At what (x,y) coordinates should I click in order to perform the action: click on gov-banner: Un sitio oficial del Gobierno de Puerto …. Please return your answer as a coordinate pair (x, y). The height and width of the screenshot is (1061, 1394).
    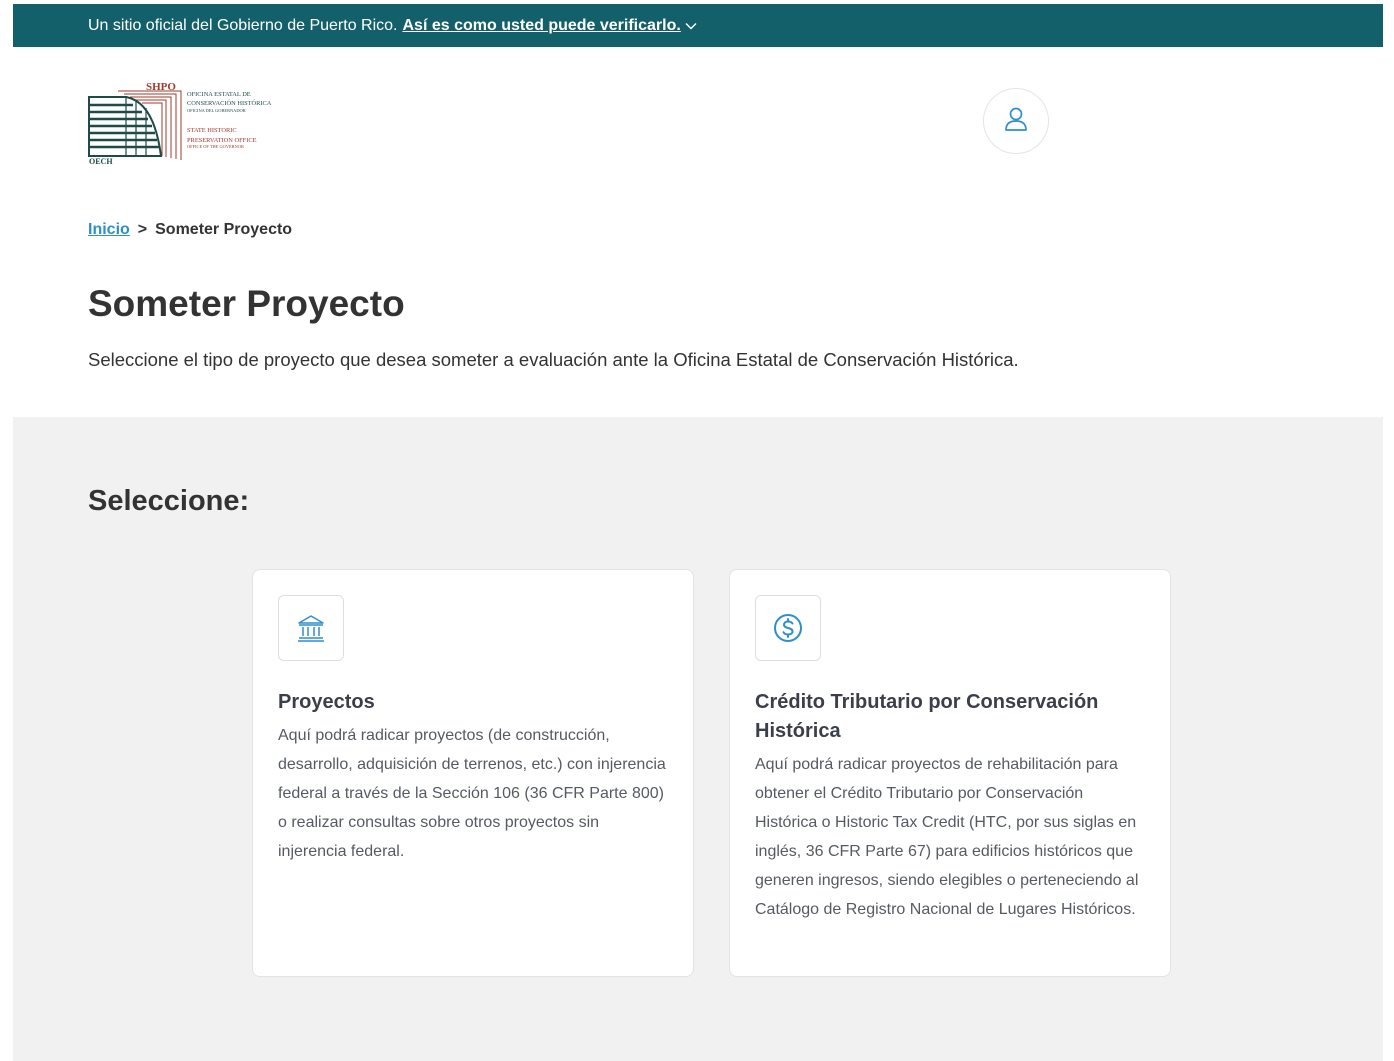
    Looking at the image, I should click on (698, 25).